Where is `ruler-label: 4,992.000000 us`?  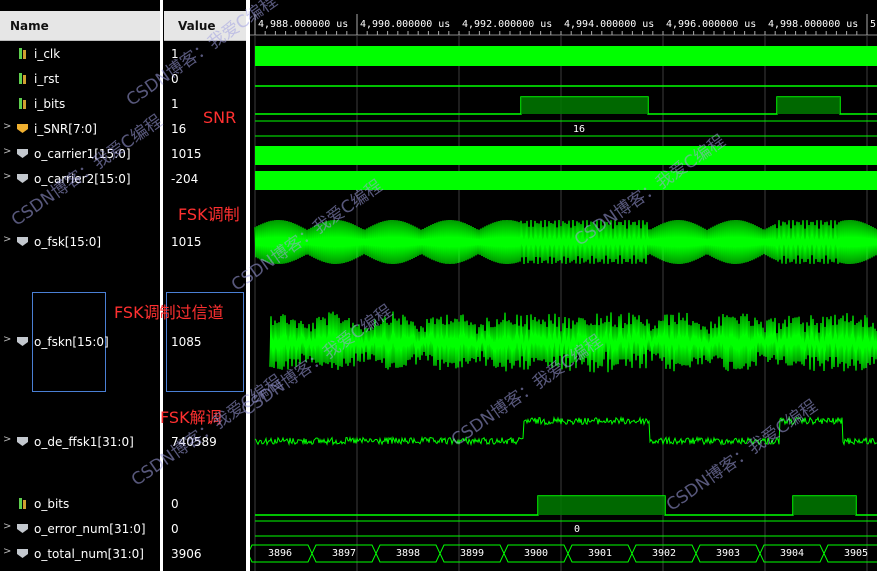 ruler-label: 4,992.000000 us is located at coordinates (507, 24).